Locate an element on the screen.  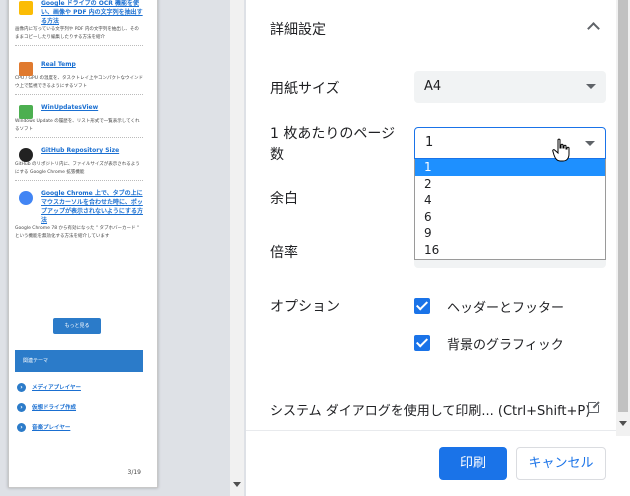
background-graphics-label: 背景のグラフィック is located at coordinates (505, 343).